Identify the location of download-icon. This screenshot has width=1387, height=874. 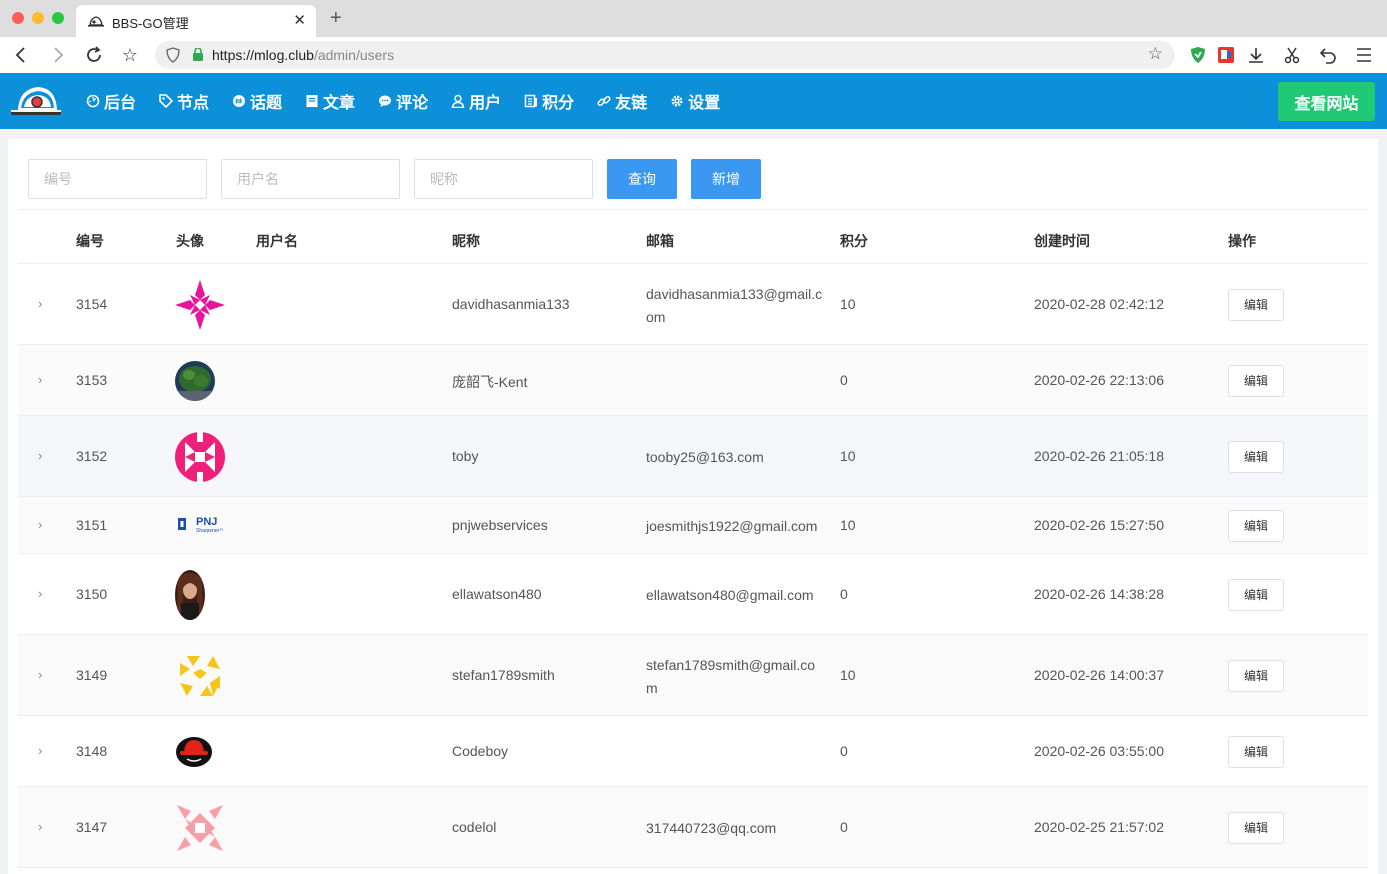
(1256, 55).